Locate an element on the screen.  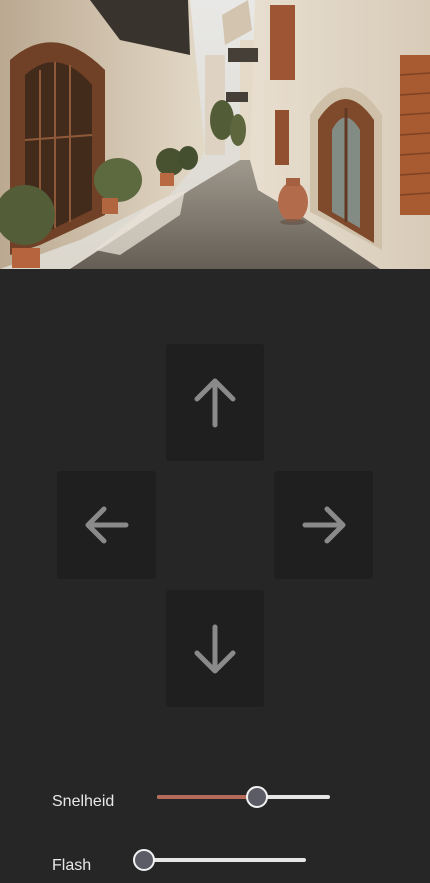
arrow-down-icon is located at coordinates (215, 648).